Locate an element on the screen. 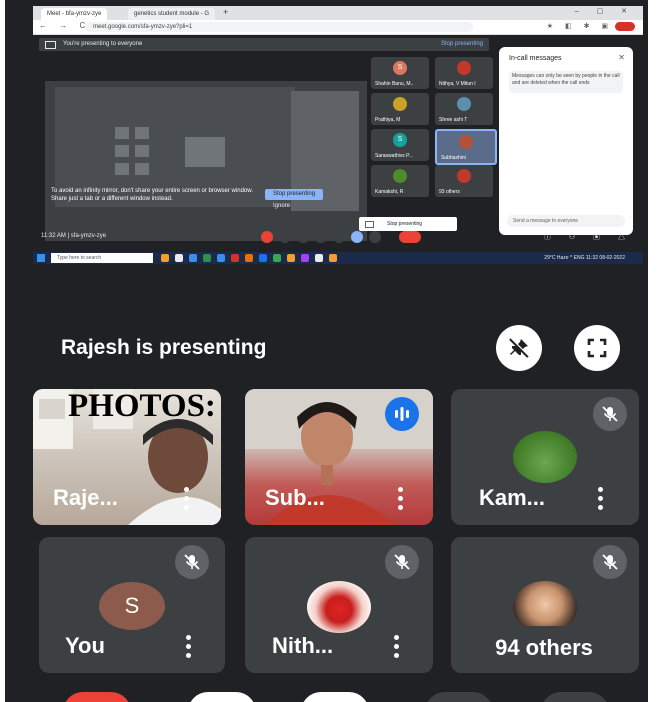  shared-tile: S Shahin Banu, M.. is located at coordinates (400, 73).